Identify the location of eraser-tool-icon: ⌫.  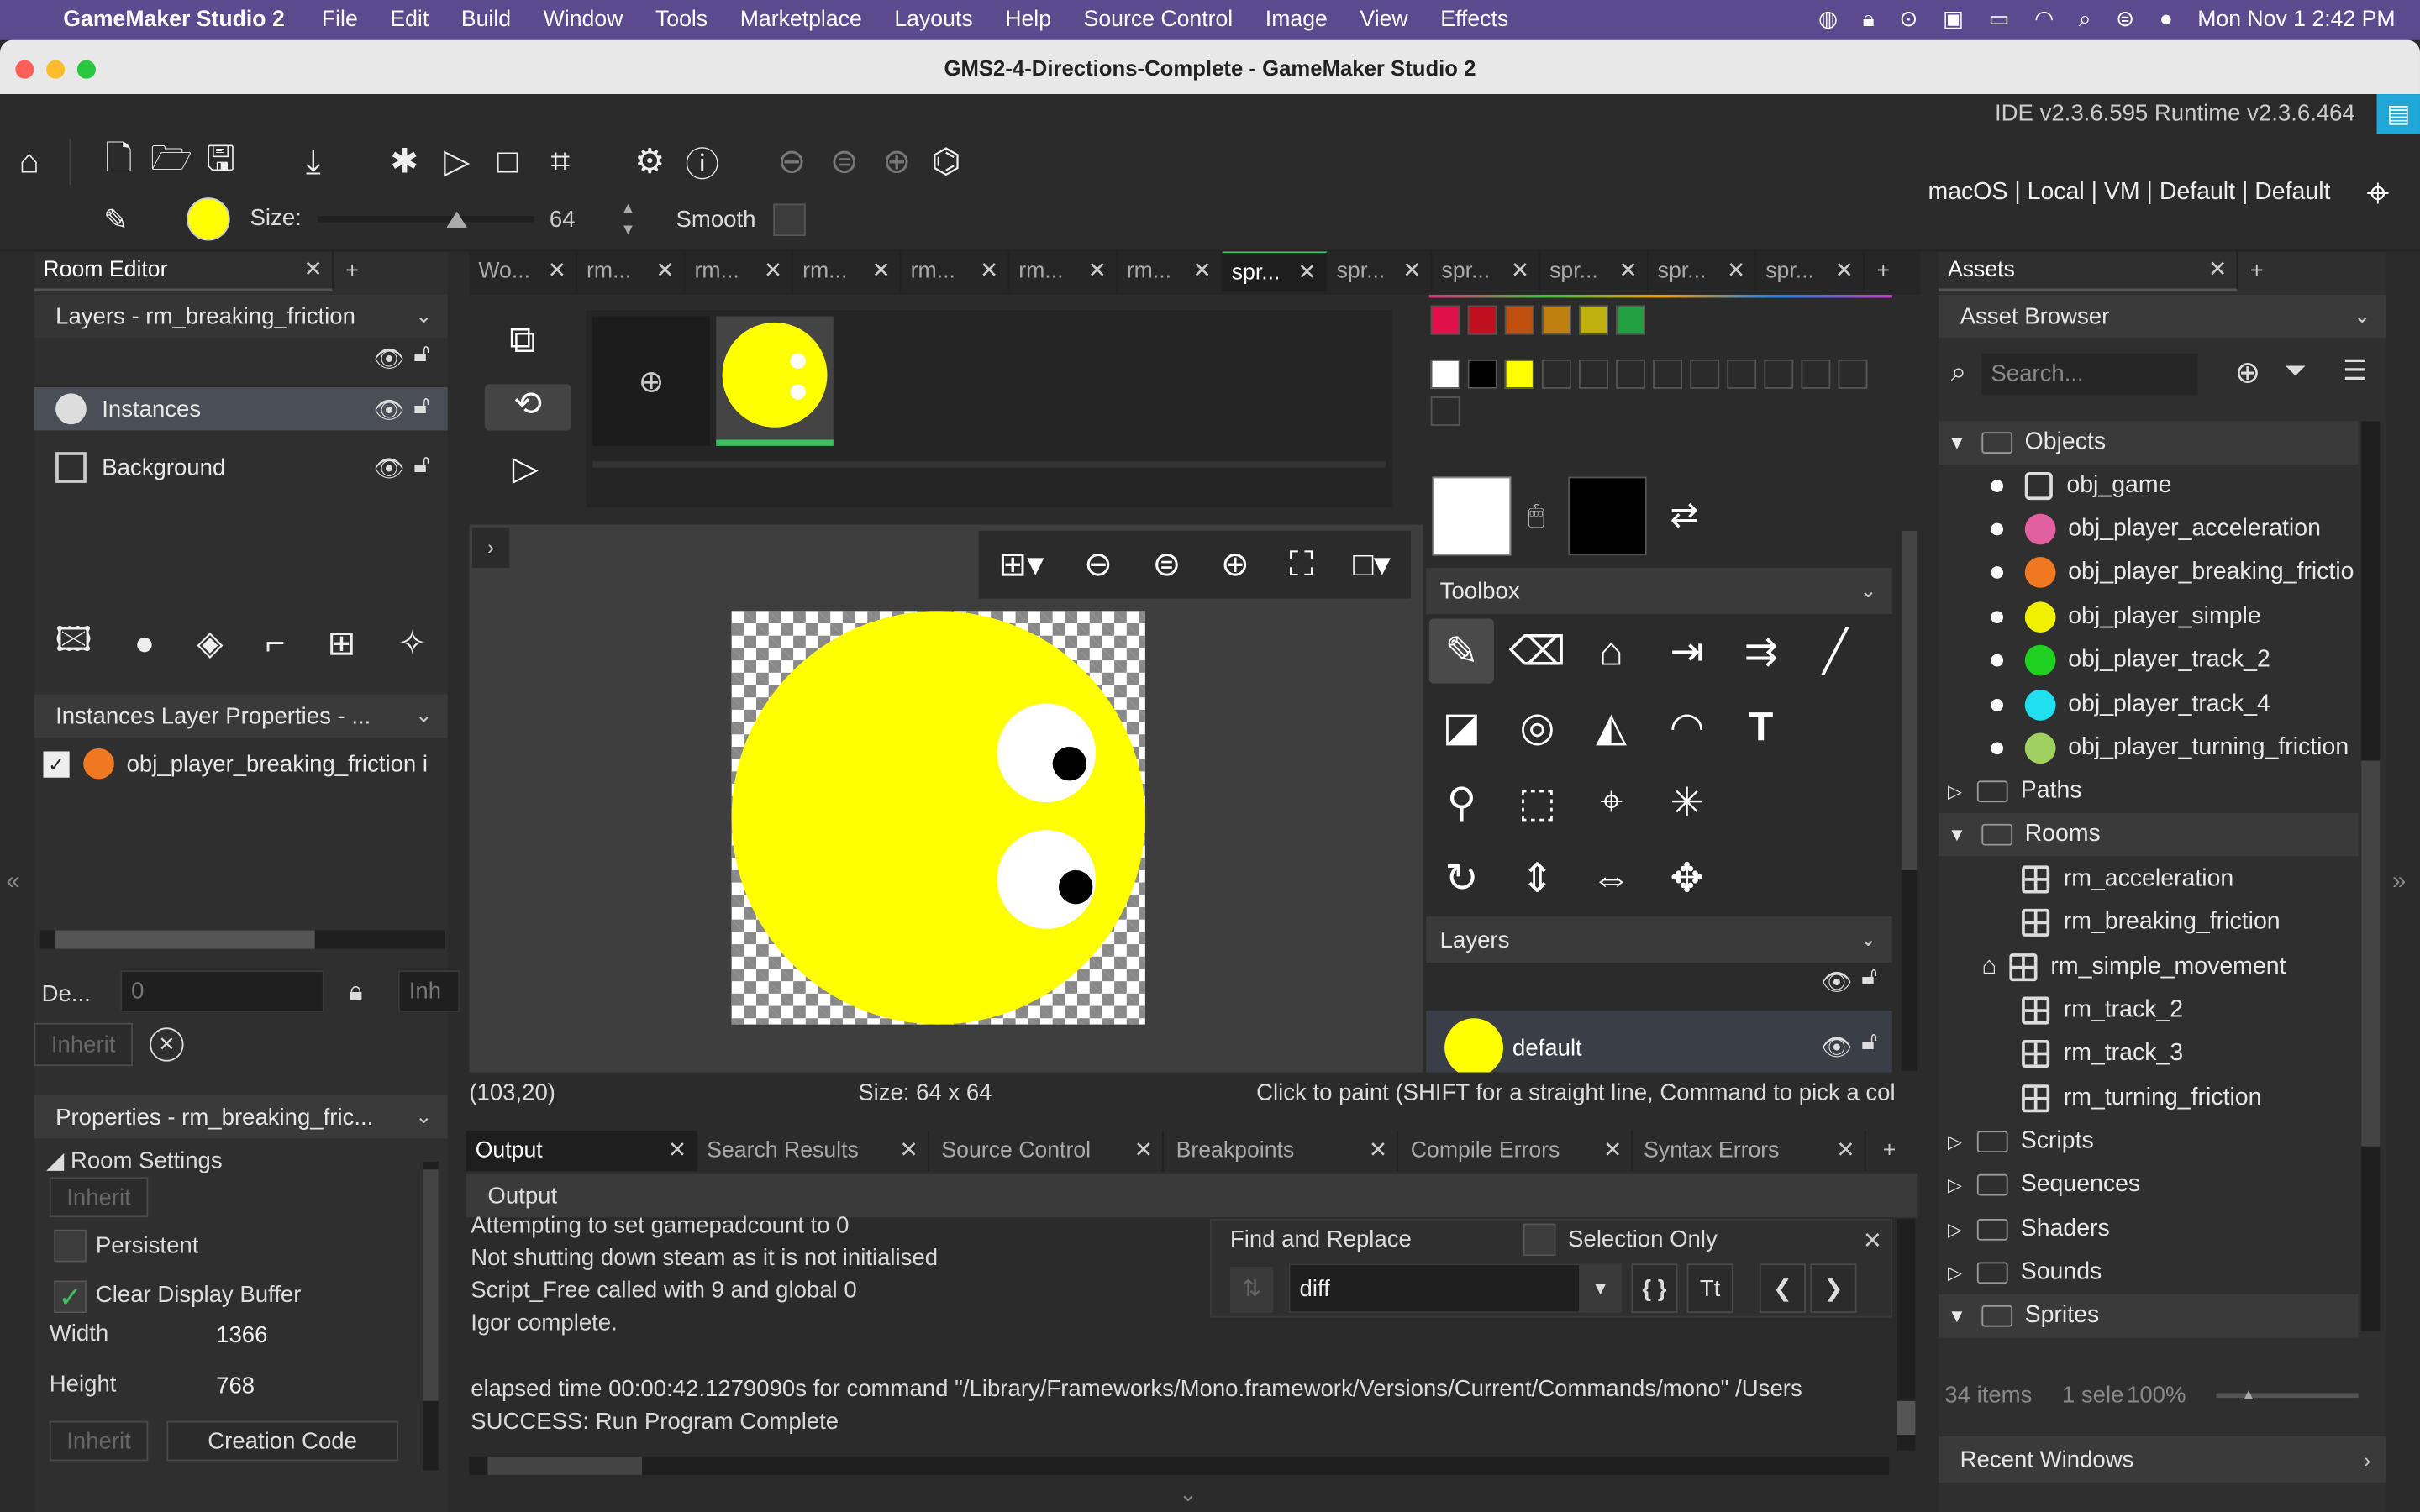
(1537, 651).